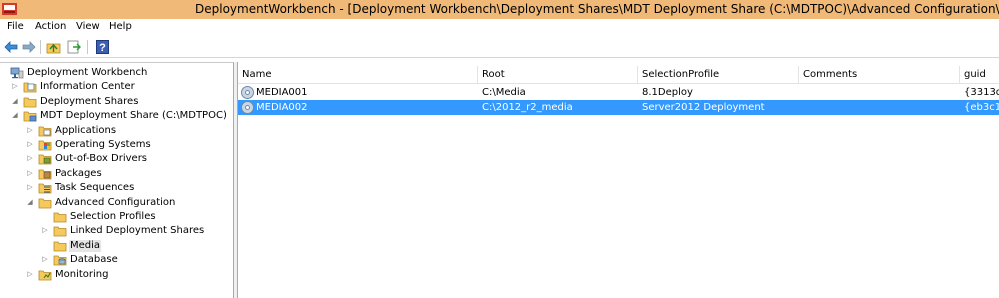 This screenshot has height=298, width=999. I want to click on forward-button, so click(29, 47).